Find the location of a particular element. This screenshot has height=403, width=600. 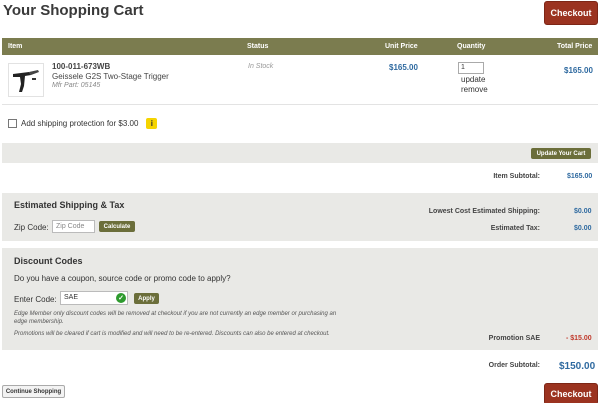

column-item: Item is located at coordinates (15, 46).